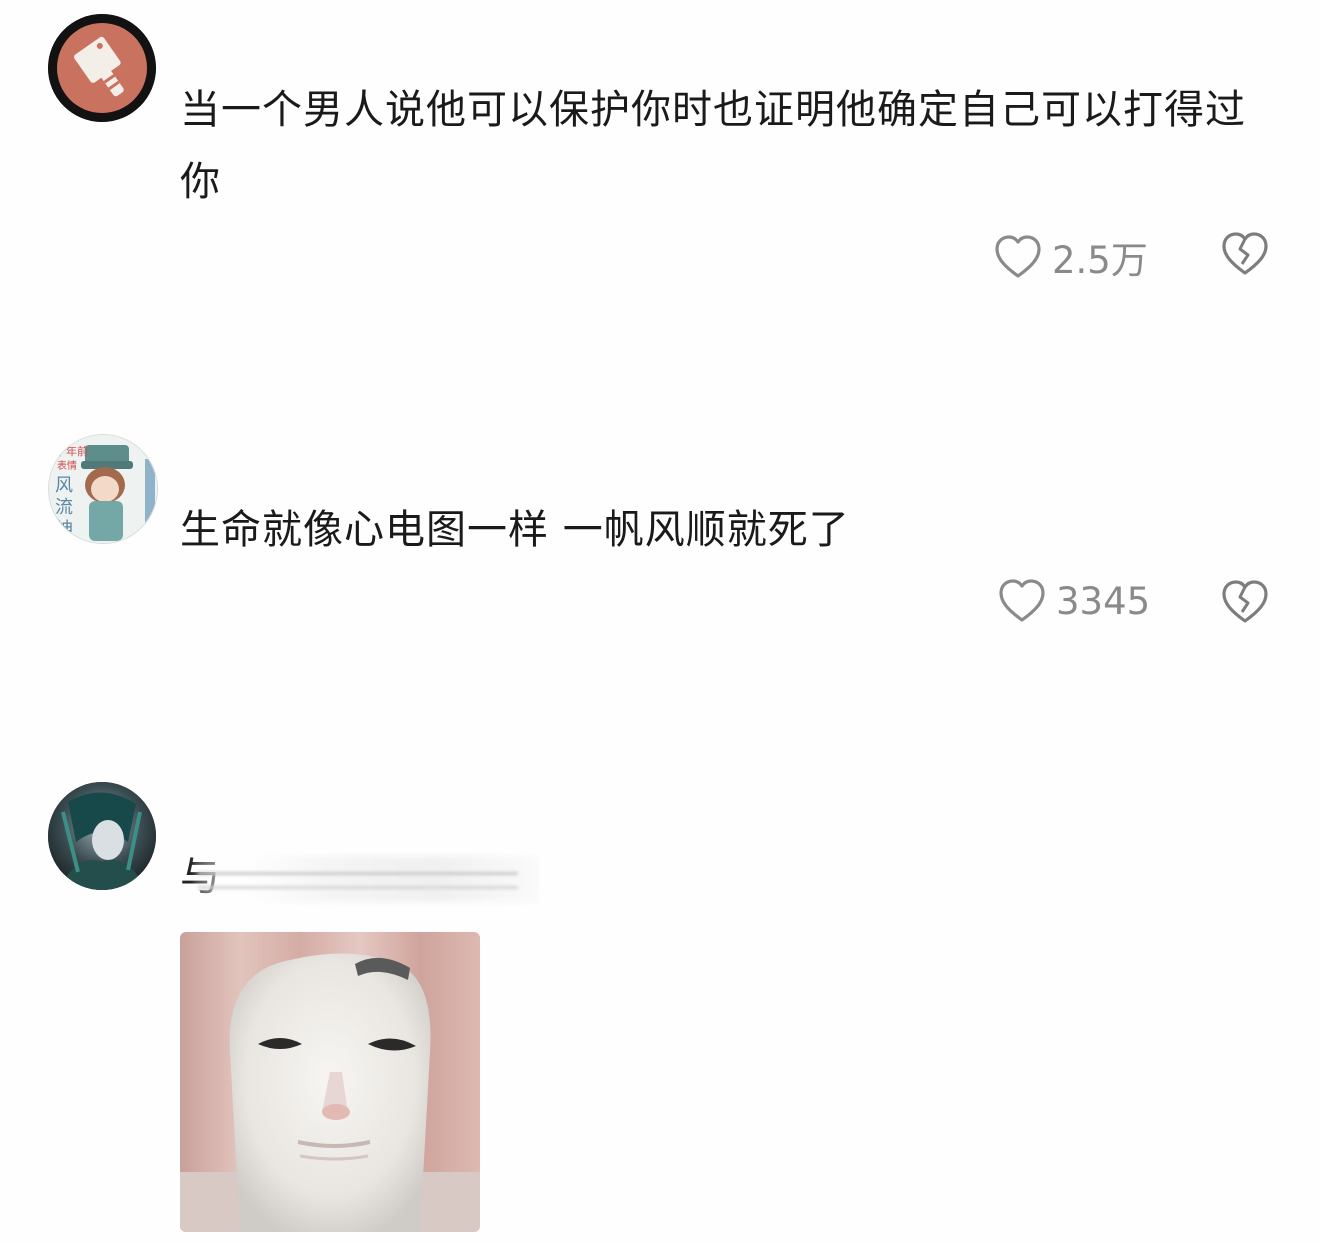 This screenshot has height=1245, width=1320. I want to click on obscured-username: 与, so click(360, 880).